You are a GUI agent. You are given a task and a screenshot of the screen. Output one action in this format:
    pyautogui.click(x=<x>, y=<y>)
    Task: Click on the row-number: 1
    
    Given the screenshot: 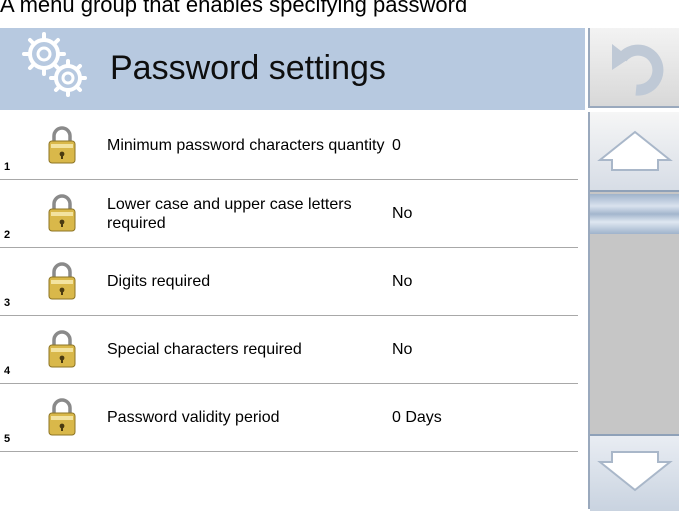 What is the action you would take?
    pyautogui.click(x=7, y=167)
    